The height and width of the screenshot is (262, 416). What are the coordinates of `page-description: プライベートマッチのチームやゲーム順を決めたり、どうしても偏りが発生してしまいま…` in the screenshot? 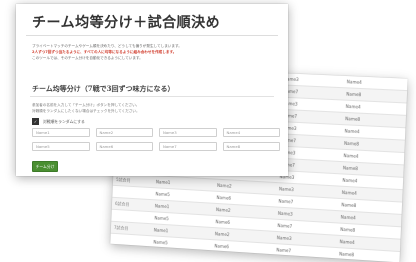 It's located at (157, 52).